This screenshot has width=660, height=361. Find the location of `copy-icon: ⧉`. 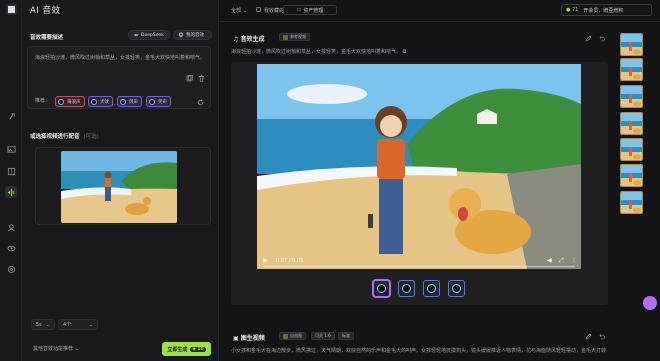

copy-icon: ⧉ is located at coordinates (405, 52).